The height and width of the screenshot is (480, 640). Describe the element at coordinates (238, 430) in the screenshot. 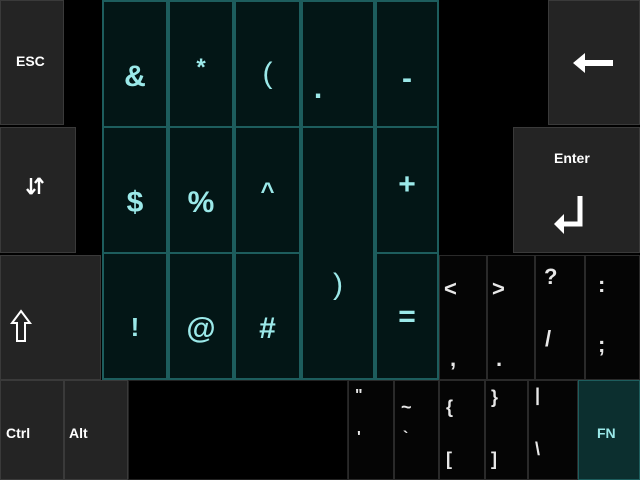

I see `space-key` at that location.